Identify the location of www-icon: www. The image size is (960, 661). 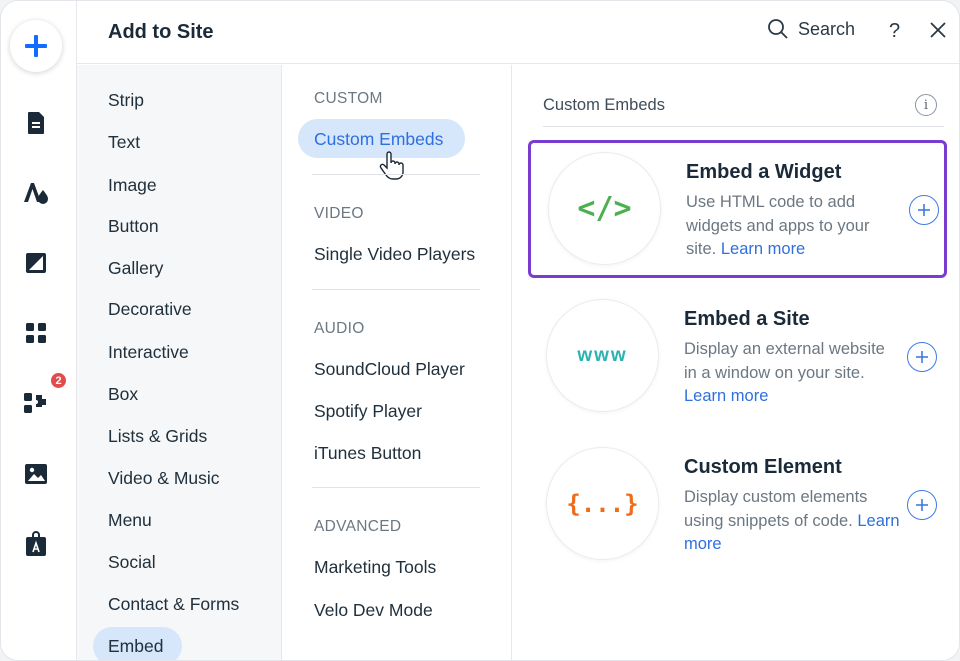
(602, 355).